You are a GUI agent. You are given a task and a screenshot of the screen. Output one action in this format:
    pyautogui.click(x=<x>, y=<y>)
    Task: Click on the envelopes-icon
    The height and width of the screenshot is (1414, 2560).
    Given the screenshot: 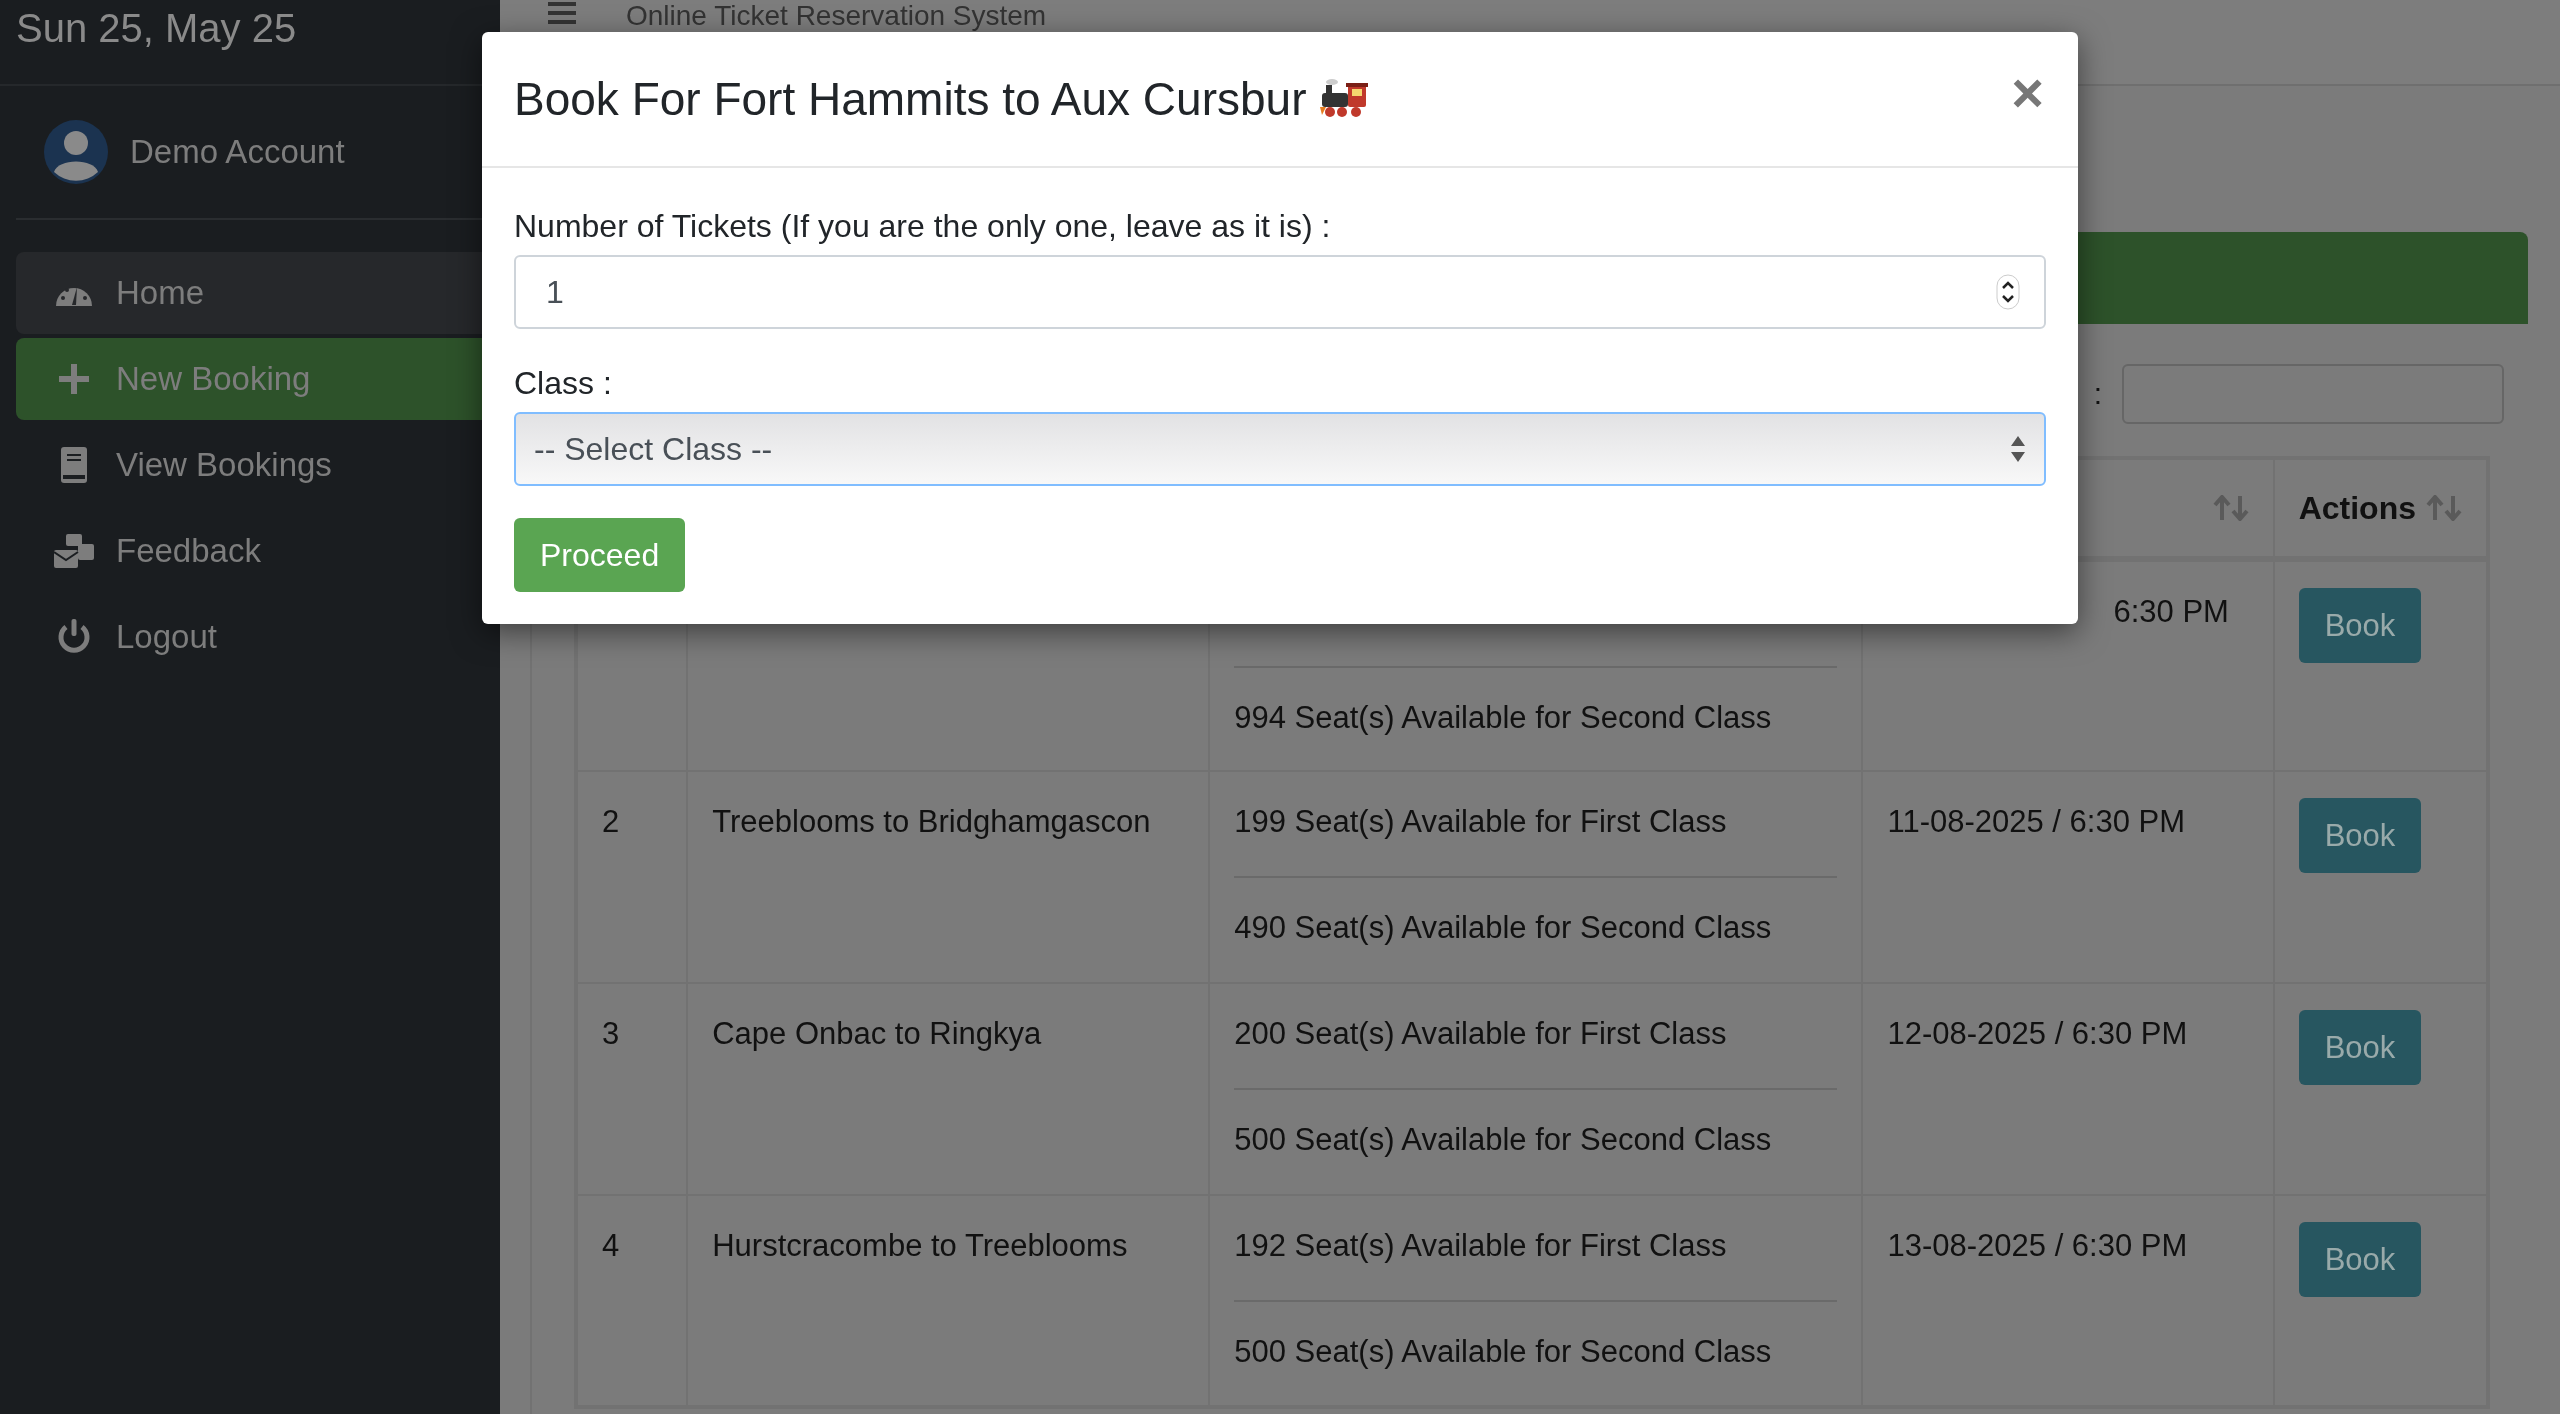 What is the action you would take?
    pyautogui.click(x=74, y=551)
    